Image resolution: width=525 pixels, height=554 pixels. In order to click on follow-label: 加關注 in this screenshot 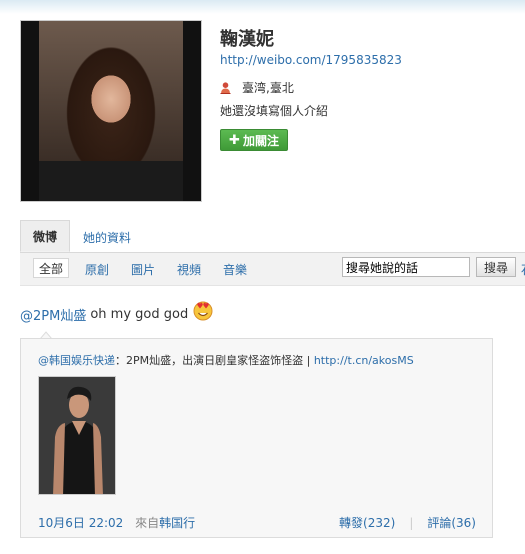, I will do `click(260, 140)`.